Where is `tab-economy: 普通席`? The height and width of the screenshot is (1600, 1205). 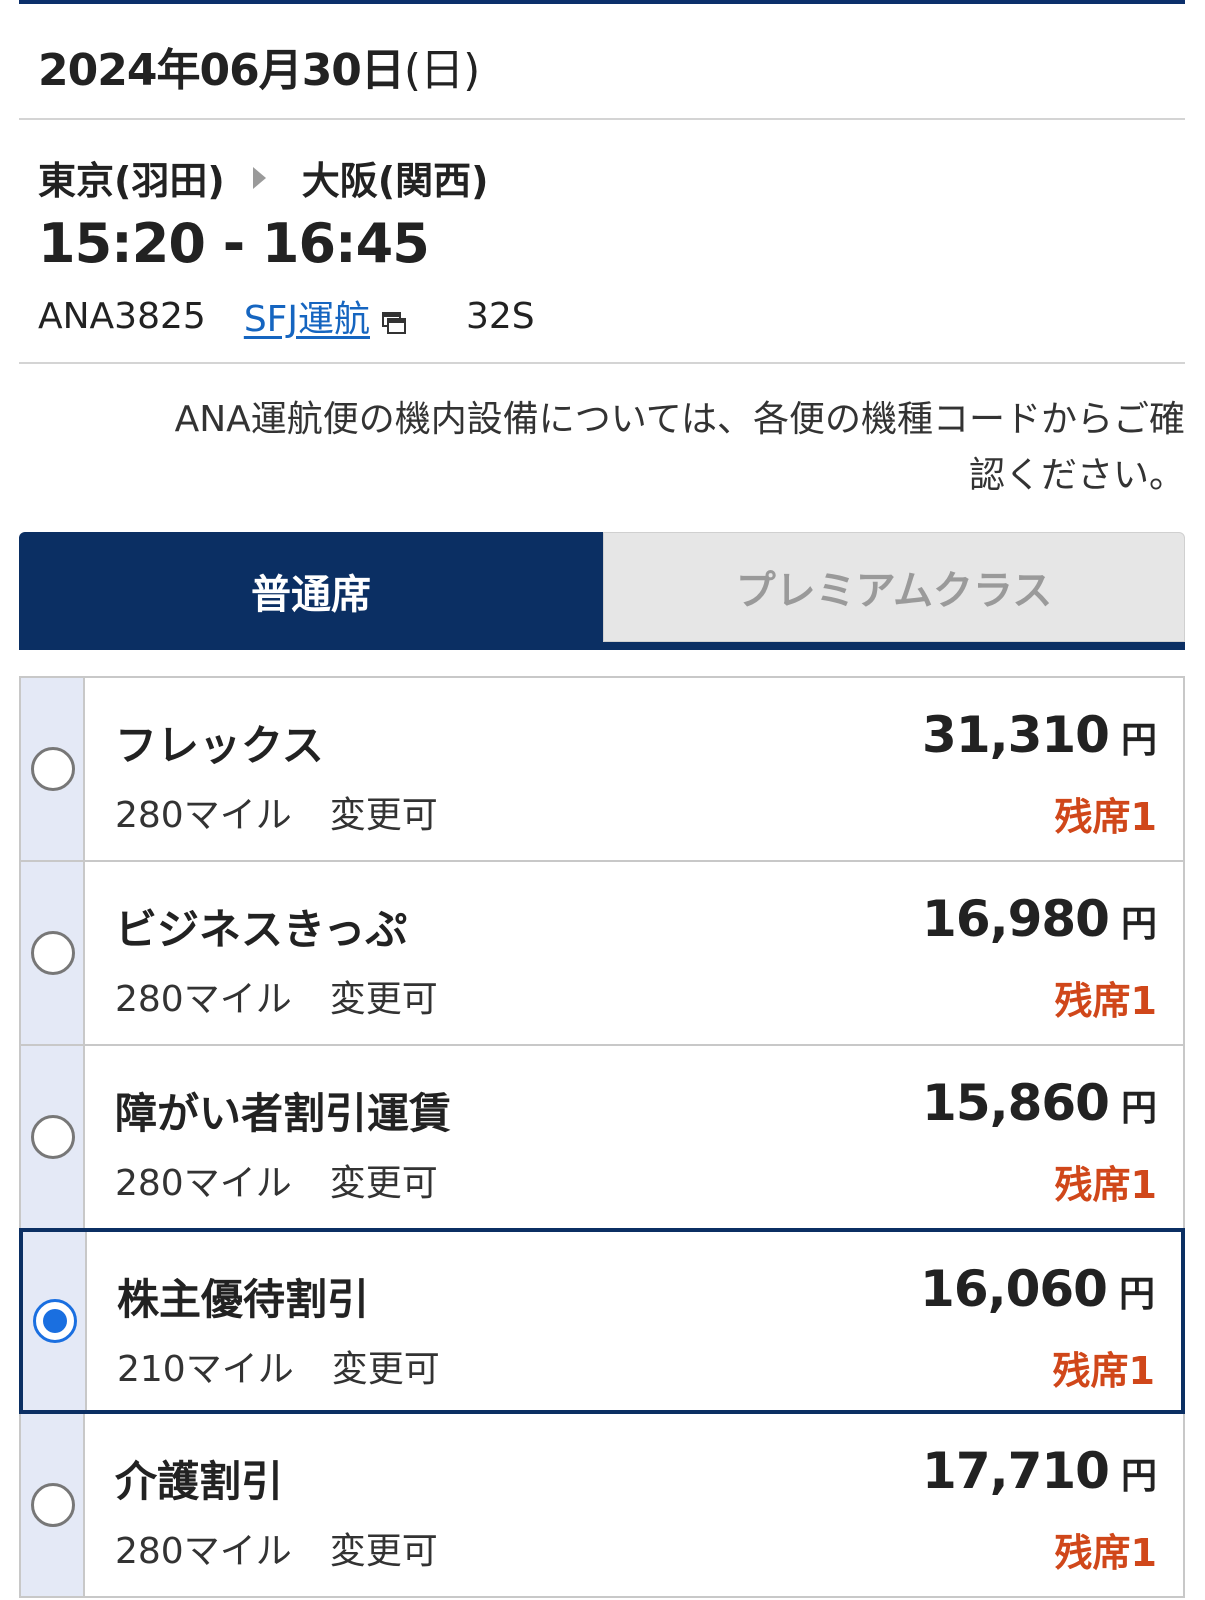 tab-economy: 普通席 is located at coordinates (311, 591).